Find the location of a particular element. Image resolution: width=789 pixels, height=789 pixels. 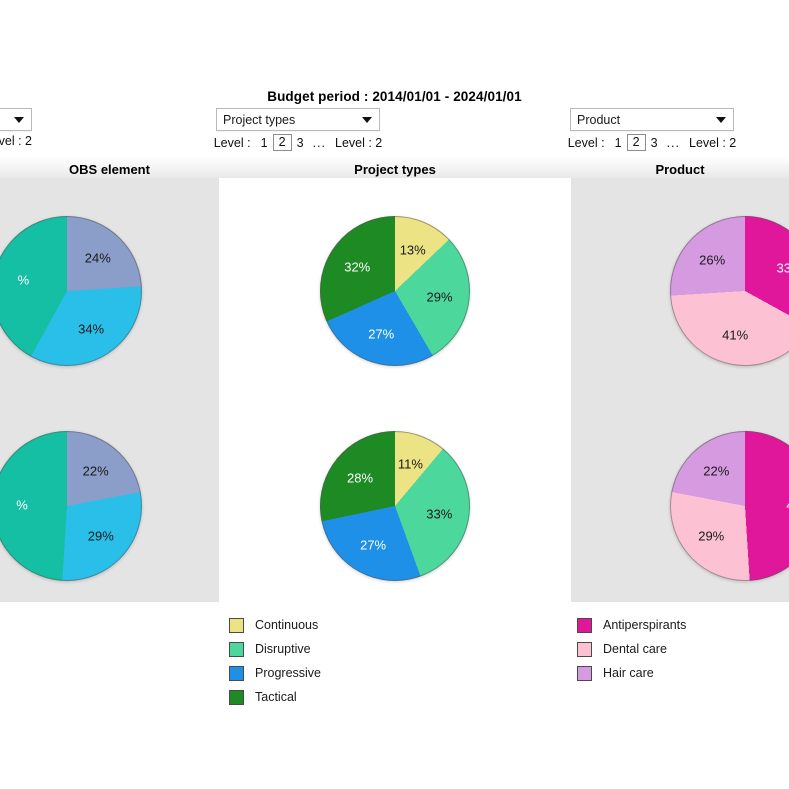

level-control-product: Level : 1 2 3 ... Level : 2 is located at coordinates (652, 142).